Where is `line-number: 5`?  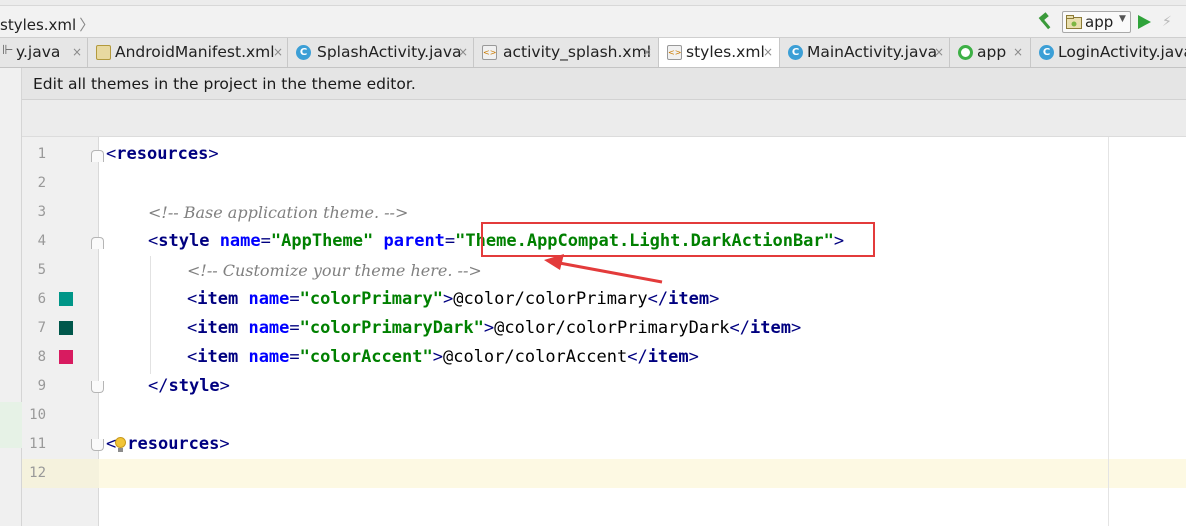
line-number: 5 is located at coordinates (41, 270).